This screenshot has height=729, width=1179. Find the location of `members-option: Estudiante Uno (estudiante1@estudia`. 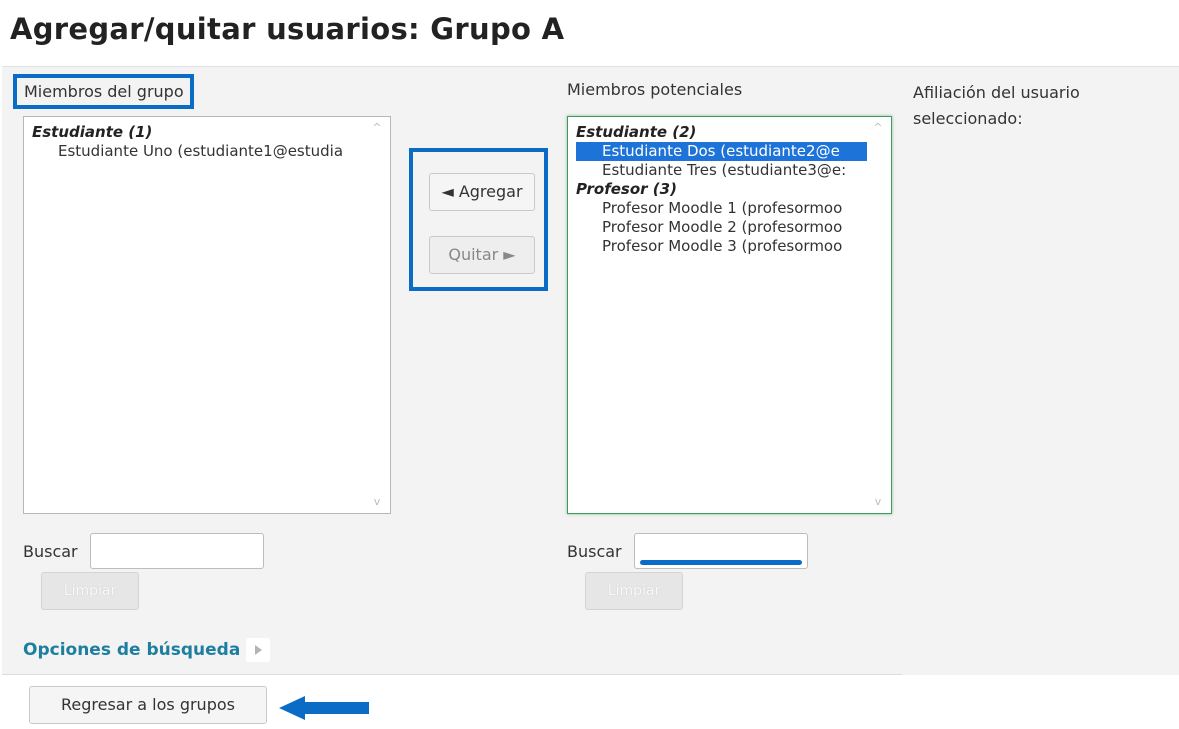

members-option: Estudiante Uno (estudiante1@estudia is located at coordinates (211, 151).